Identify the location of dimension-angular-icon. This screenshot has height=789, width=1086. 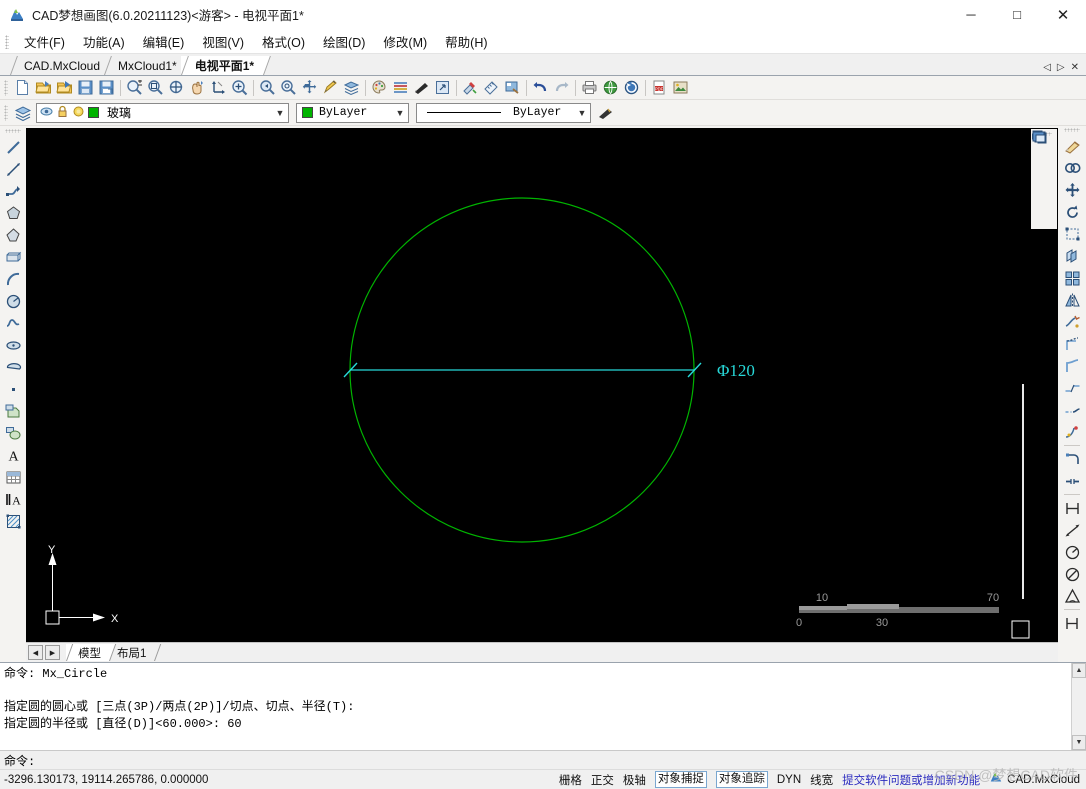
(1072, 596).